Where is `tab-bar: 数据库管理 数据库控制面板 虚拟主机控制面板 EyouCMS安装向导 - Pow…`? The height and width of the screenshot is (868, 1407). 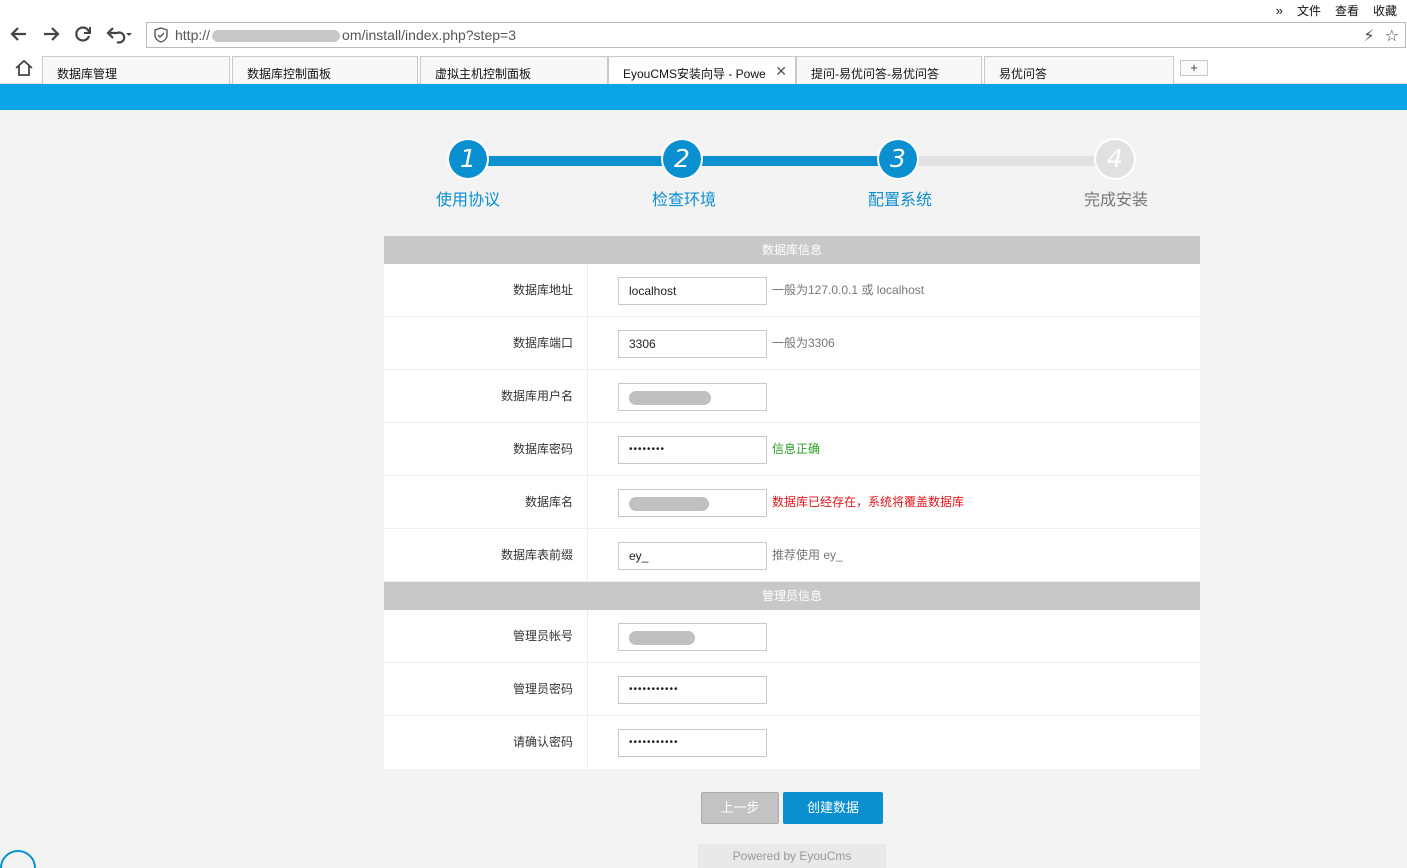 tab-bar: 数据库管理 数据库控制面板 虚拟主机控制面板 EyouCMS安装向导 - Pow… is located at coordinates (703, 69).